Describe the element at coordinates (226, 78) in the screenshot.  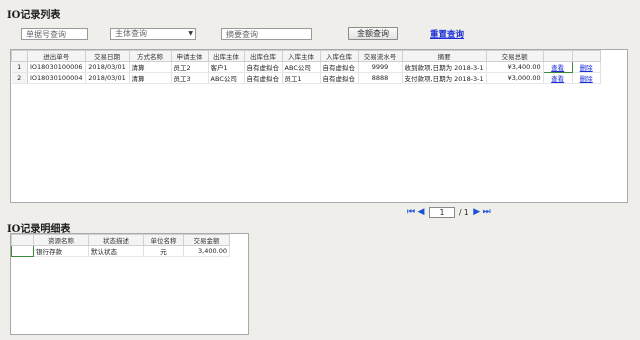
I see `cell-out-subject: ABC公司` at that location.